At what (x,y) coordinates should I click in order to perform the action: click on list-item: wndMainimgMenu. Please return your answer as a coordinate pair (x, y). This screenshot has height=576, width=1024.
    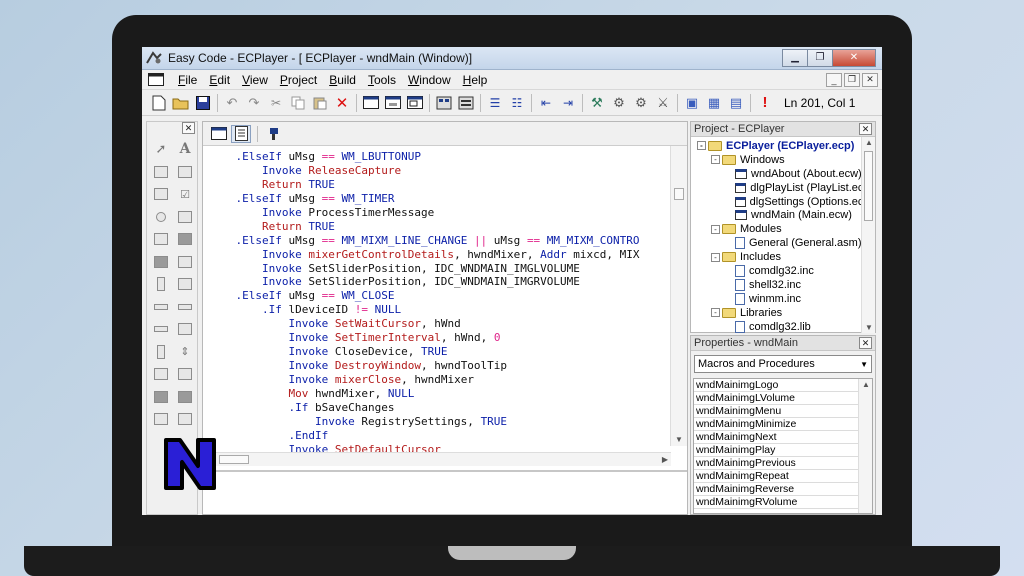
    Looking at the image, I should click on (776, 411).